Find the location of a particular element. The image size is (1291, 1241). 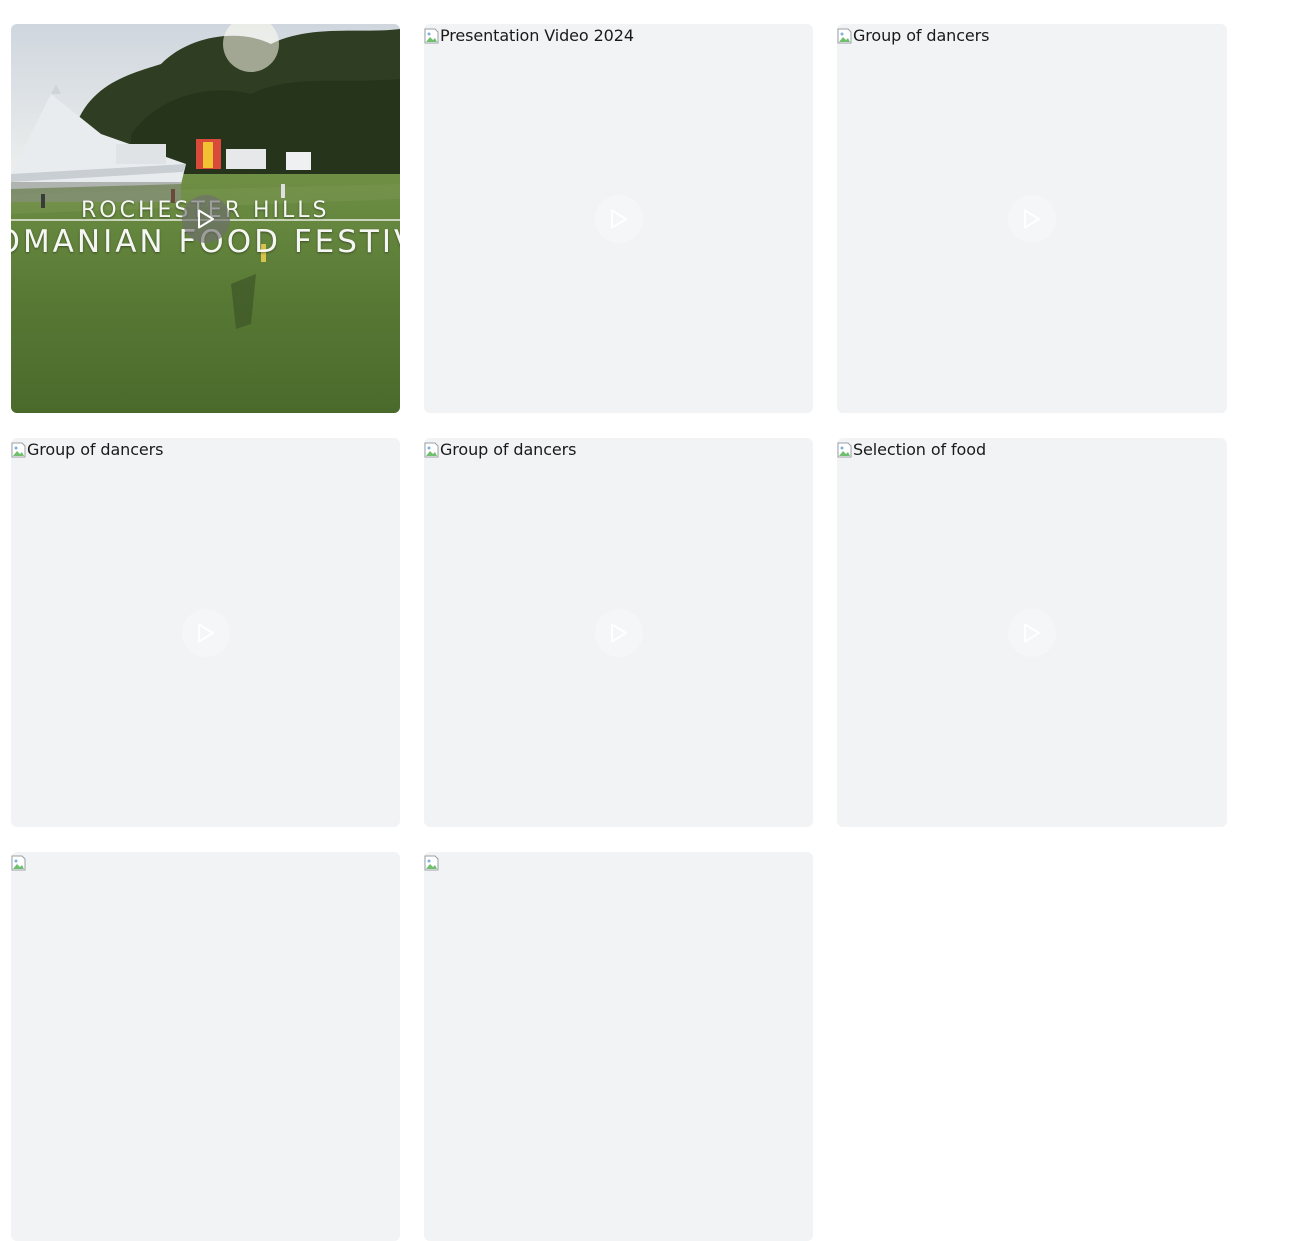

video-tile-food: Selection of food is located at coordinates (1032, 632).